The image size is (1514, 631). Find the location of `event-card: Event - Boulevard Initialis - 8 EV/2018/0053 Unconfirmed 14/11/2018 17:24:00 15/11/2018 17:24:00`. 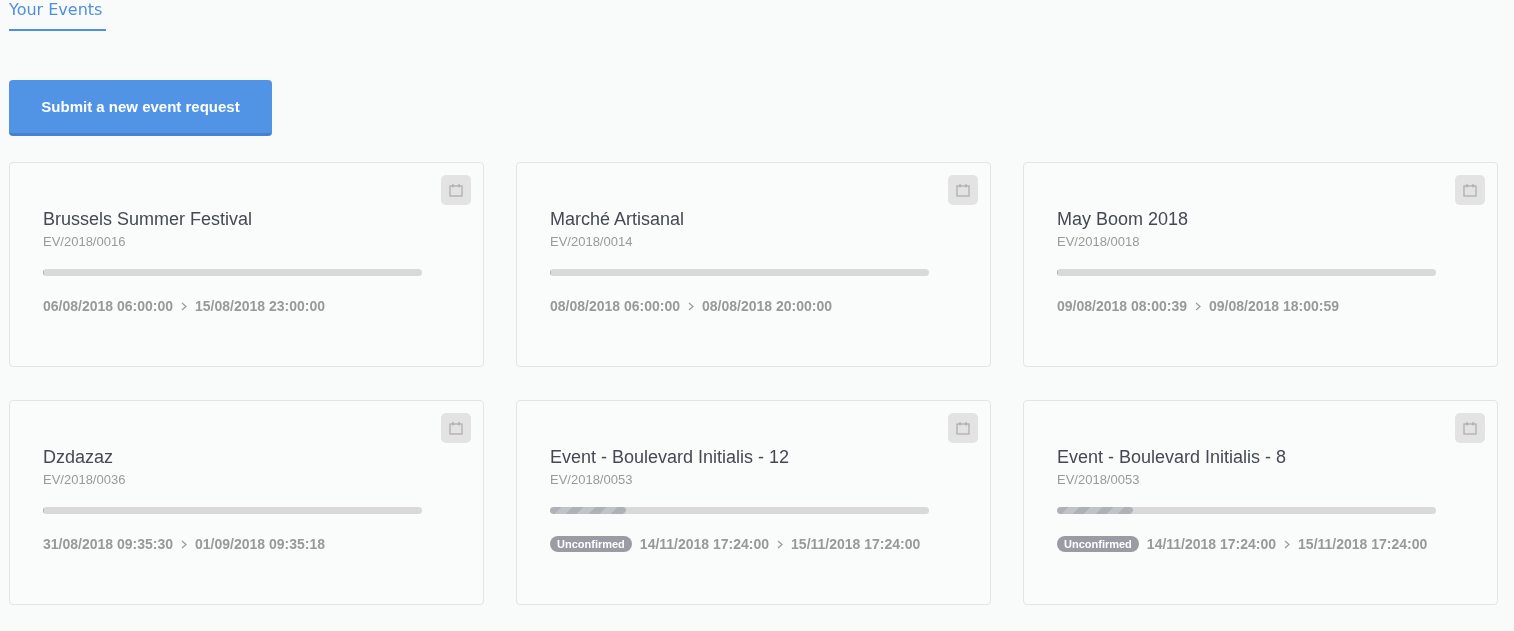

event-card: Event - Boulevard Initialis - 8 EV/2018/0053 Unconfirmed 14/11/2018 17:24:00 15/11/2018 17:24:00 is located at coordinates (1260, 502).